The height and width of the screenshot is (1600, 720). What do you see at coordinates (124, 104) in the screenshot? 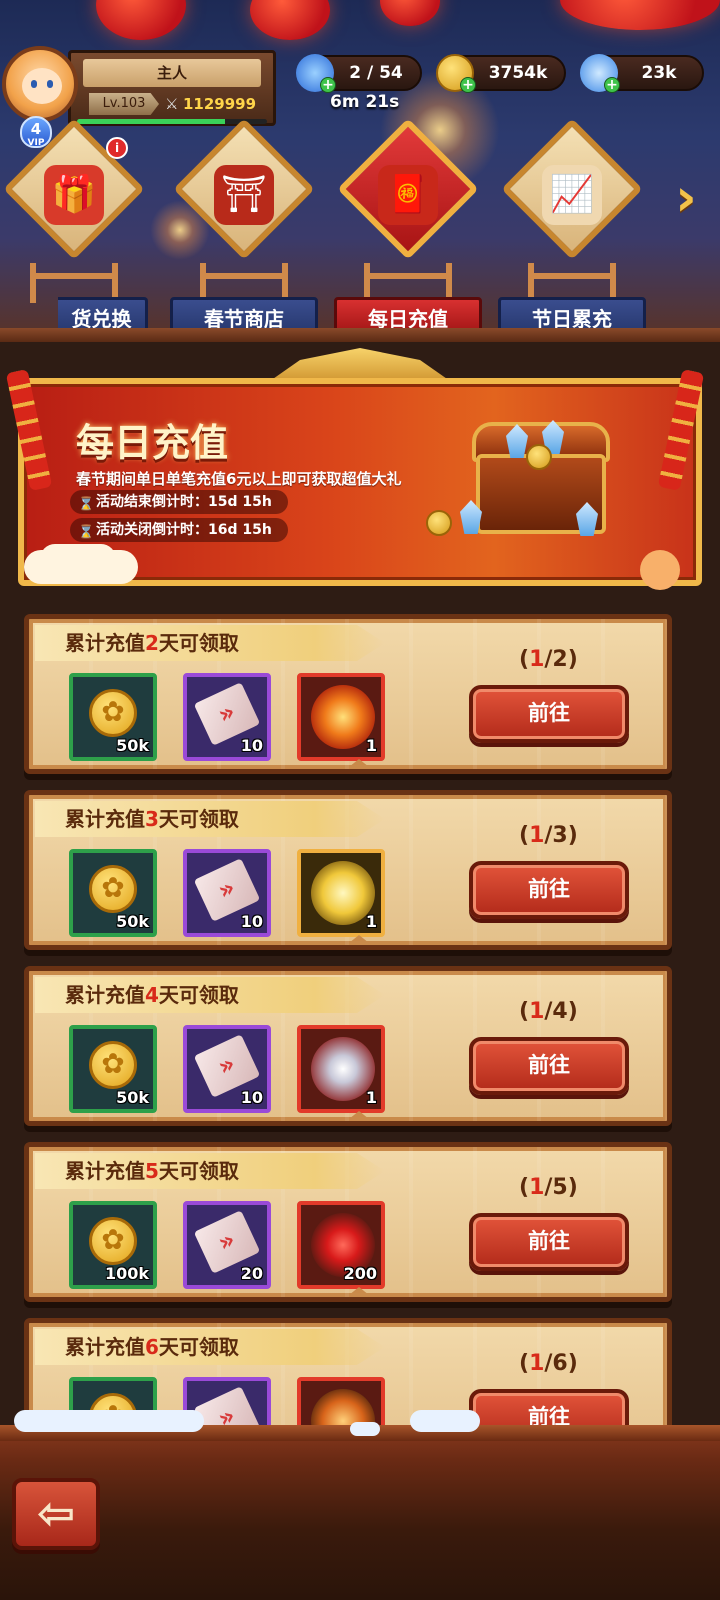
I see `player-level: Lv.103` at bounding box center [124, 104].